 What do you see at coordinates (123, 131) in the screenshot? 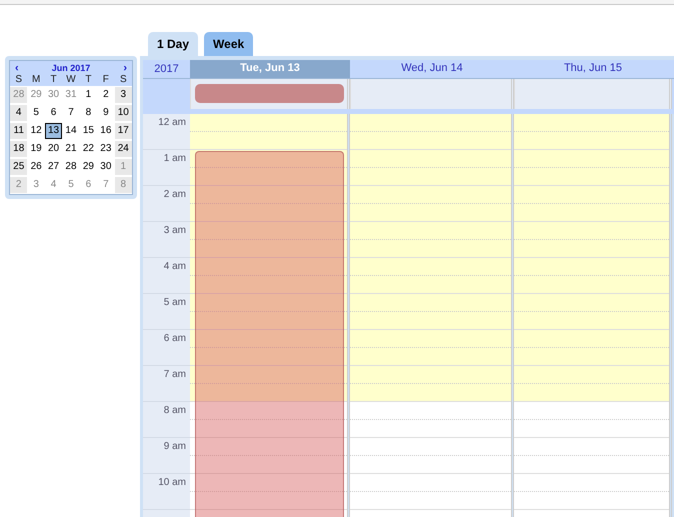
I see `calendar-day: 17` at bounding box center [123, 131].